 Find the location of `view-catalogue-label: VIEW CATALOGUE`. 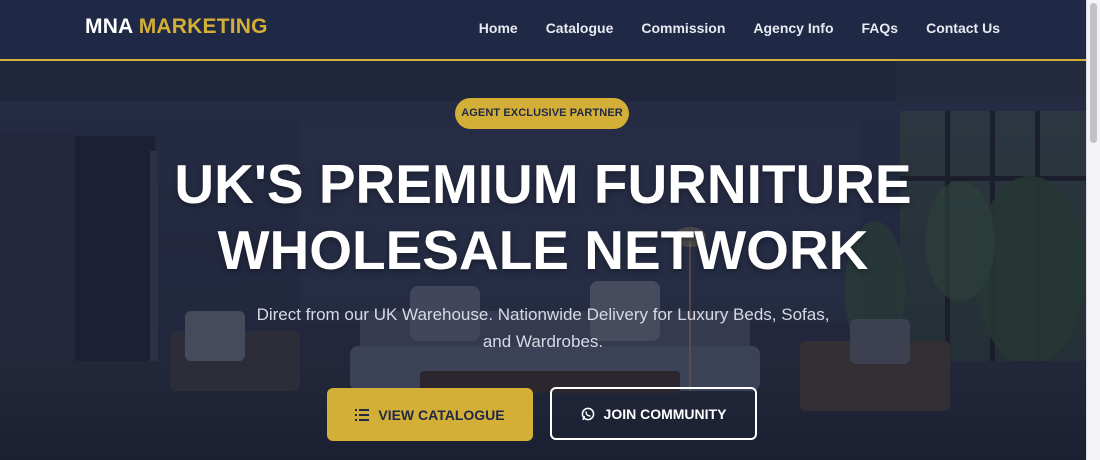

view-catalogue-label: VIEW CATALOGUE is located at coordinates (441, 414).